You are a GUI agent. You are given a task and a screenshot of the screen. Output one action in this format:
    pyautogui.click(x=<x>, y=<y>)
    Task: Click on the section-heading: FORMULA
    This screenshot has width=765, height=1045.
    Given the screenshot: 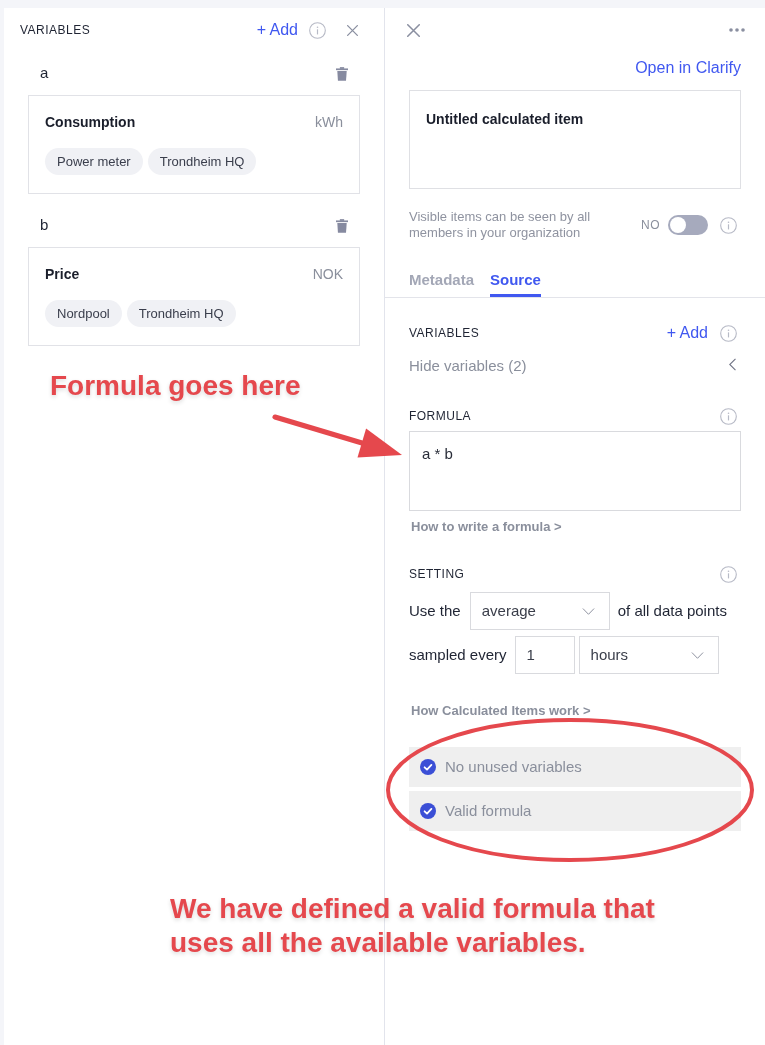 What is the action you would take?
    pyautogui.click(x=440, y=416)
    